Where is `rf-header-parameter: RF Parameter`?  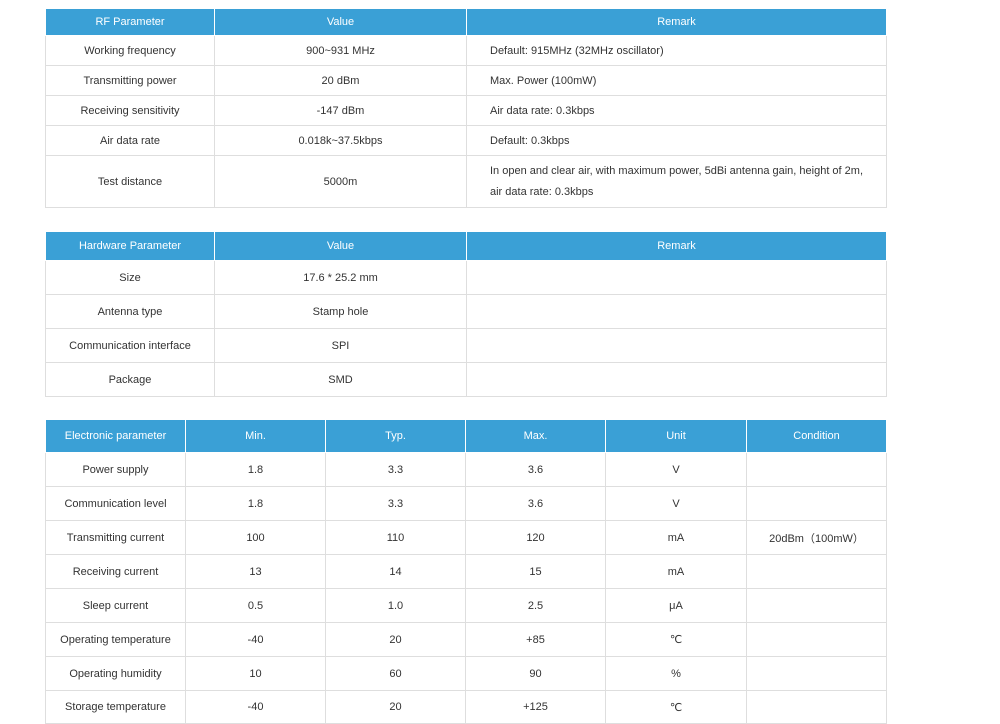
rf-header-parameter: RF Parameter is located at coordinates (130, 22).